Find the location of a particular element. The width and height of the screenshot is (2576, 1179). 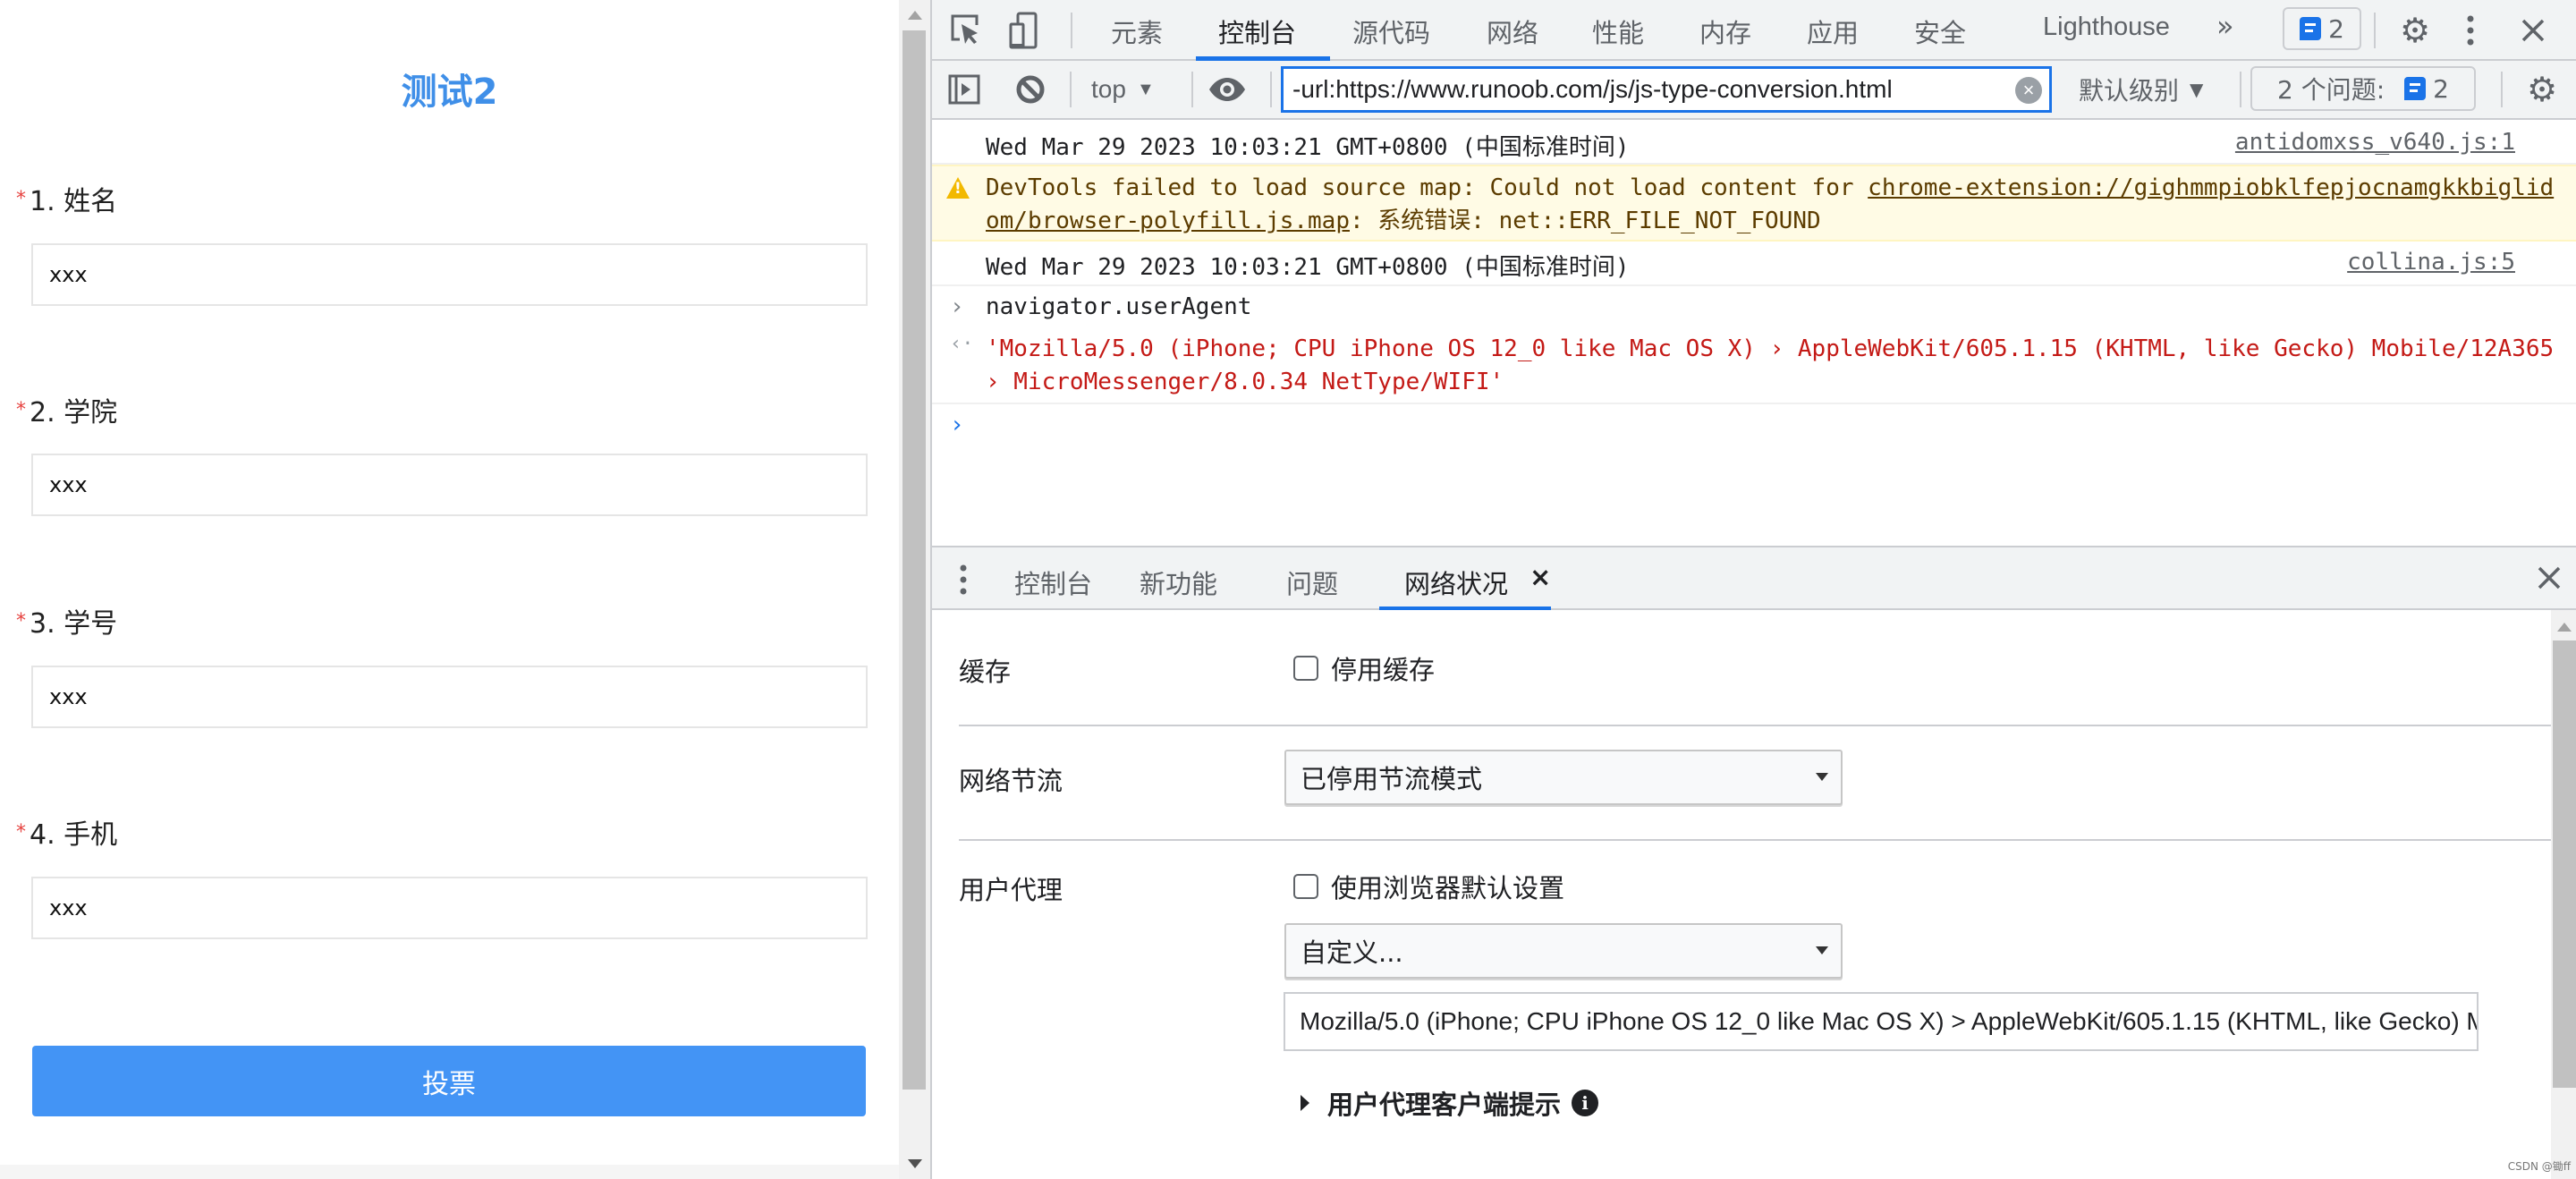

context-selector: top ▼ is located at coordinates (1123, 90).